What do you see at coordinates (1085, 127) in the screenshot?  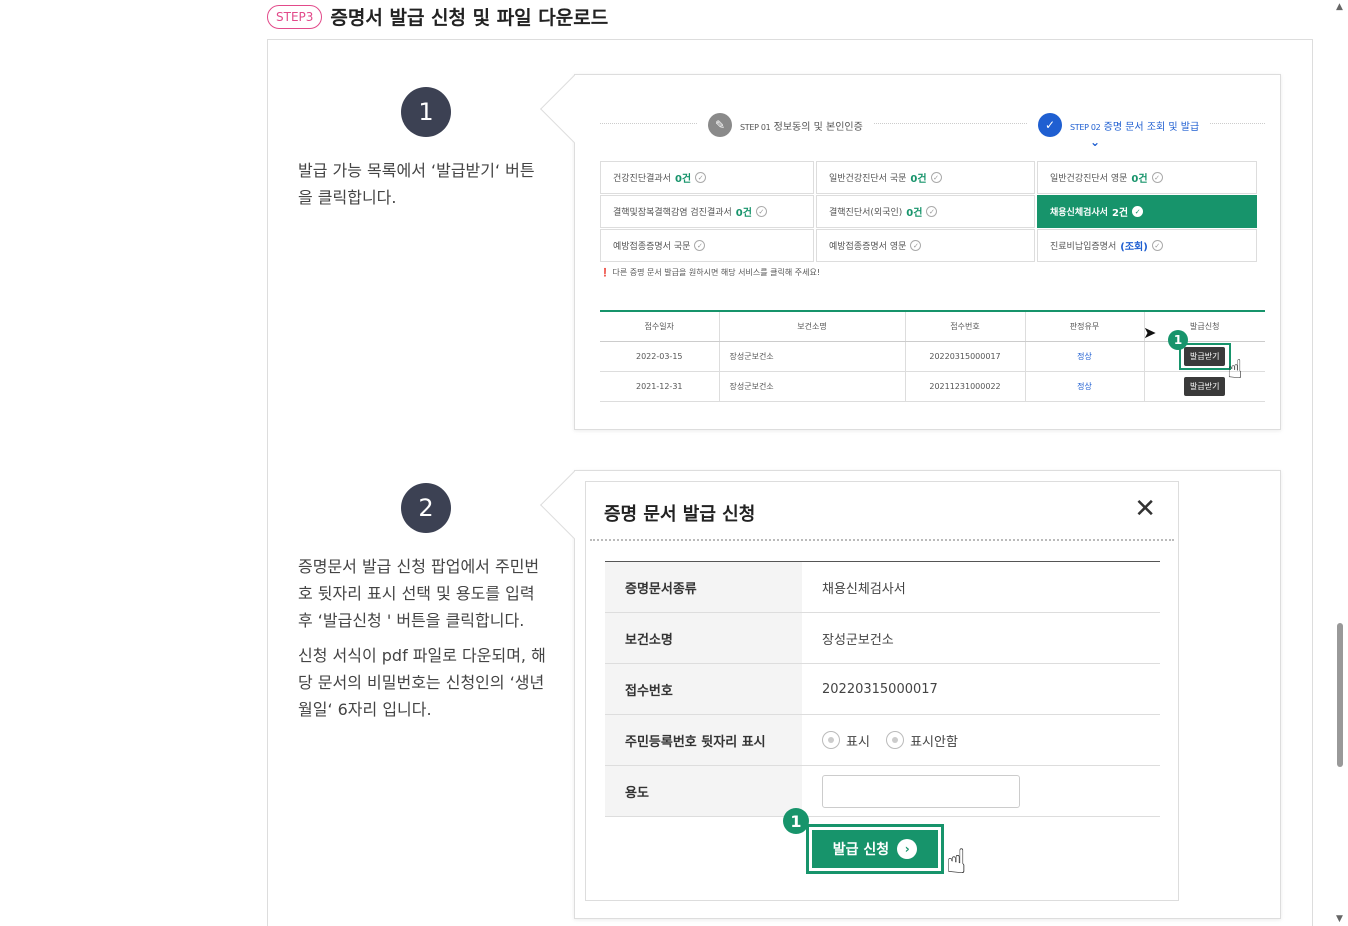 I see `step2-tag: STEP 02` at bounding box center [1085, 127].